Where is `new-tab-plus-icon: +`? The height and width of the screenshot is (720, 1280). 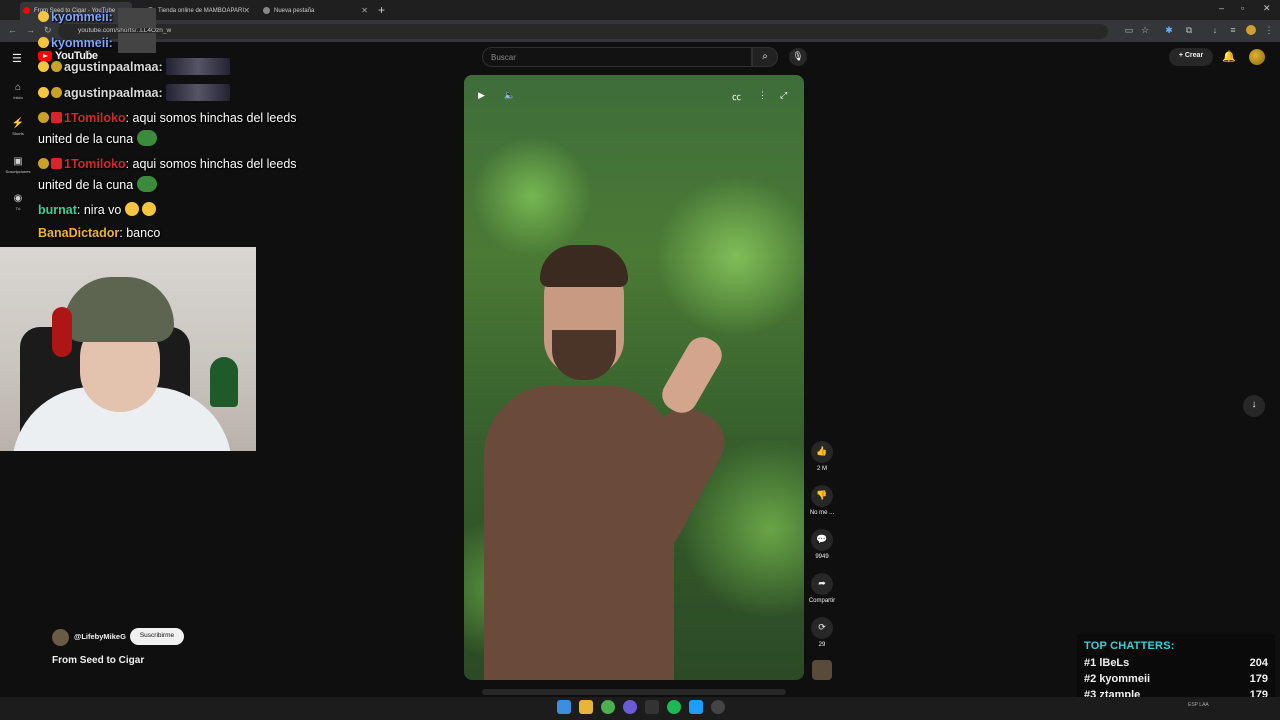
new-tab-plus-icon: + is located at coordinates (381, 10).